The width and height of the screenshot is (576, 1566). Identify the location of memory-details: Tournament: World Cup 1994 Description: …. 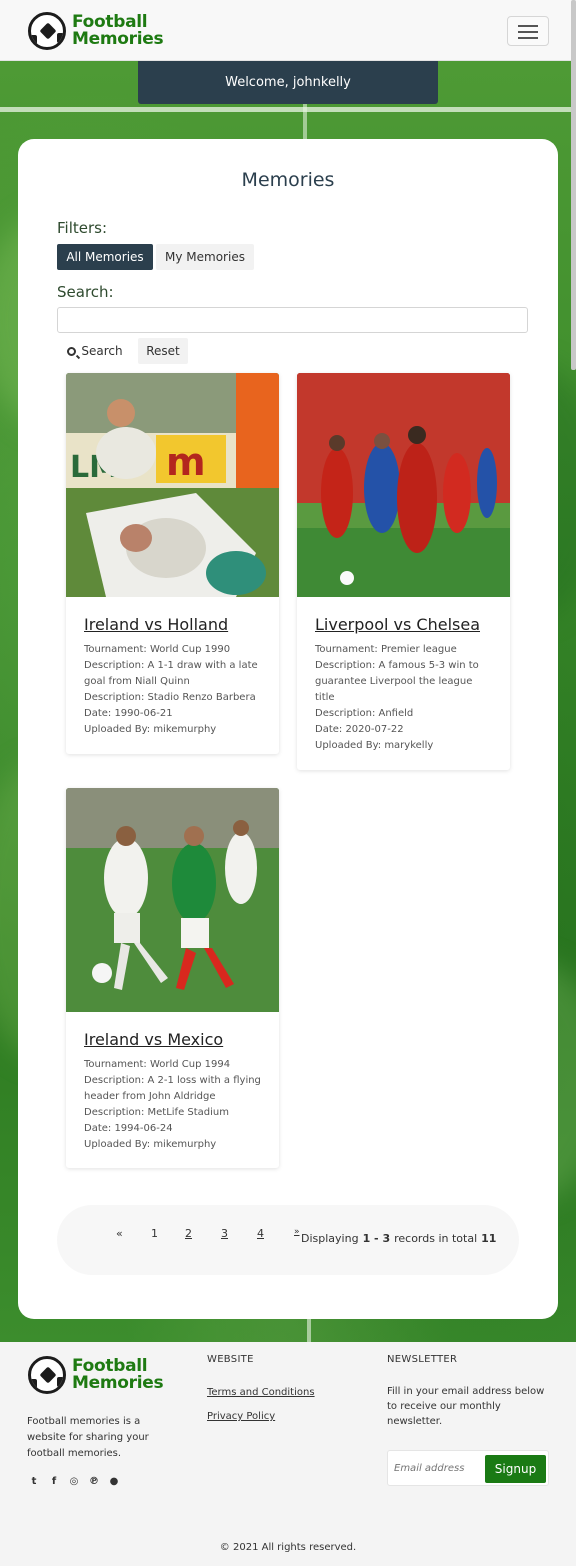
(174, 1105).